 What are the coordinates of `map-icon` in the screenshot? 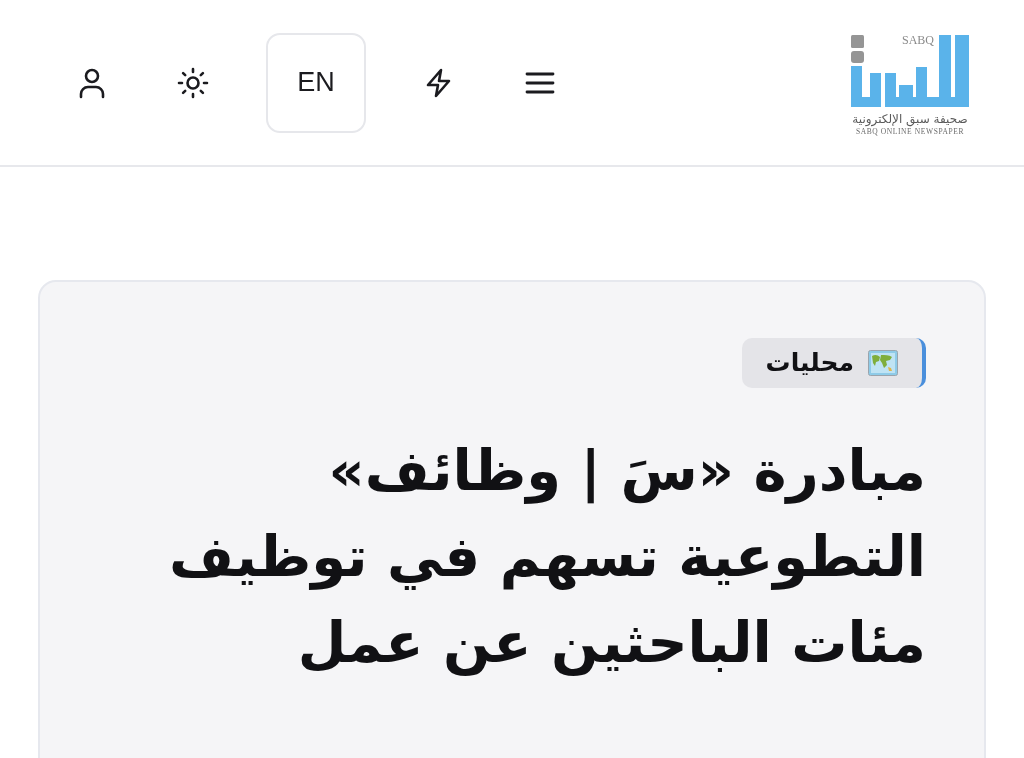 It's located at (883, 363).